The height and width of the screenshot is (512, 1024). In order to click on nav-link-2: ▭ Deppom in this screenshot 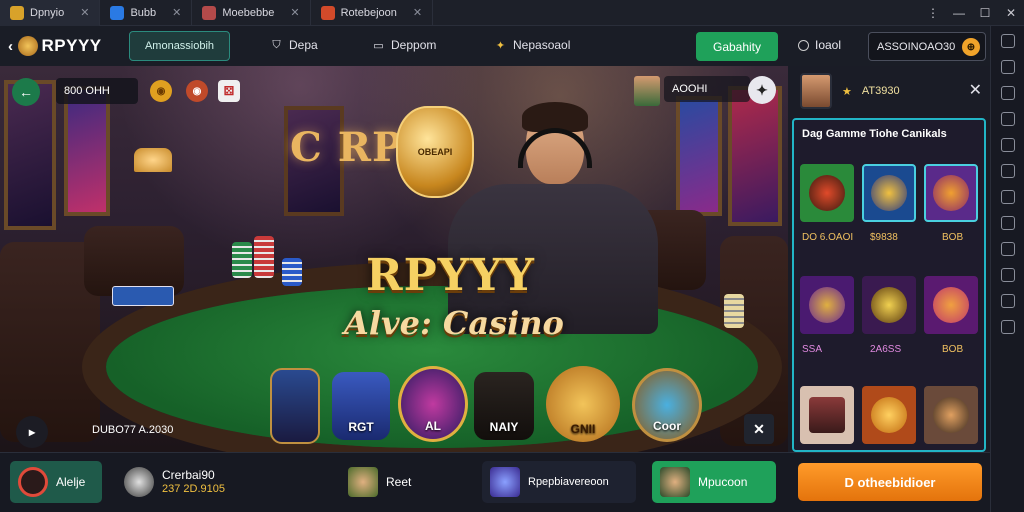, I will do `click(404, 45)`.